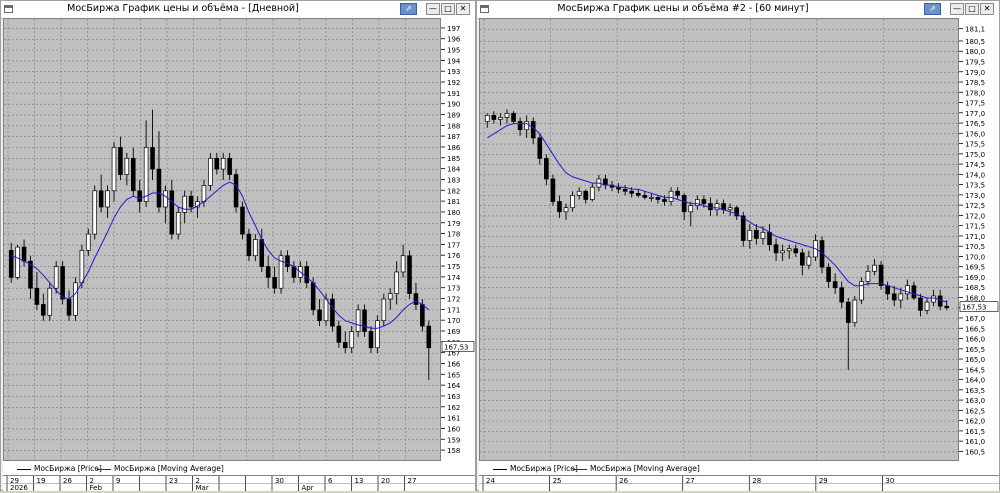 Image resolution: width=1000 pixels, height=493 pixels. I want to click on price-tick-label: 181,1, so click(975, 30).